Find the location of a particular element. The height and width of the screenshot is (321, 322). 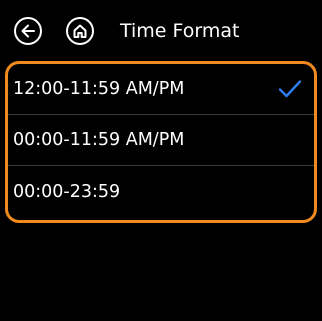

home-icon is located at coordinates (80, 31).